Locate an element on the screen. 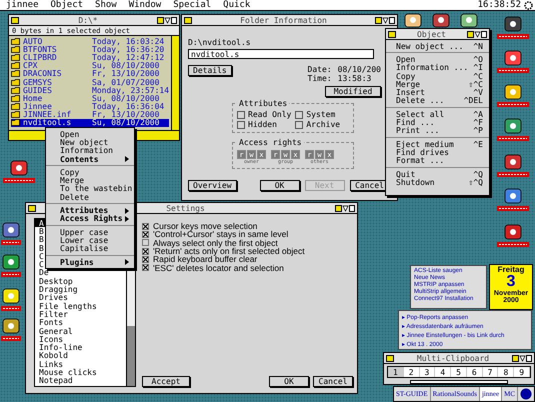 This screenshot has width=535, height=402. clock: 16:38:52 is located at coordinates (499, 5).